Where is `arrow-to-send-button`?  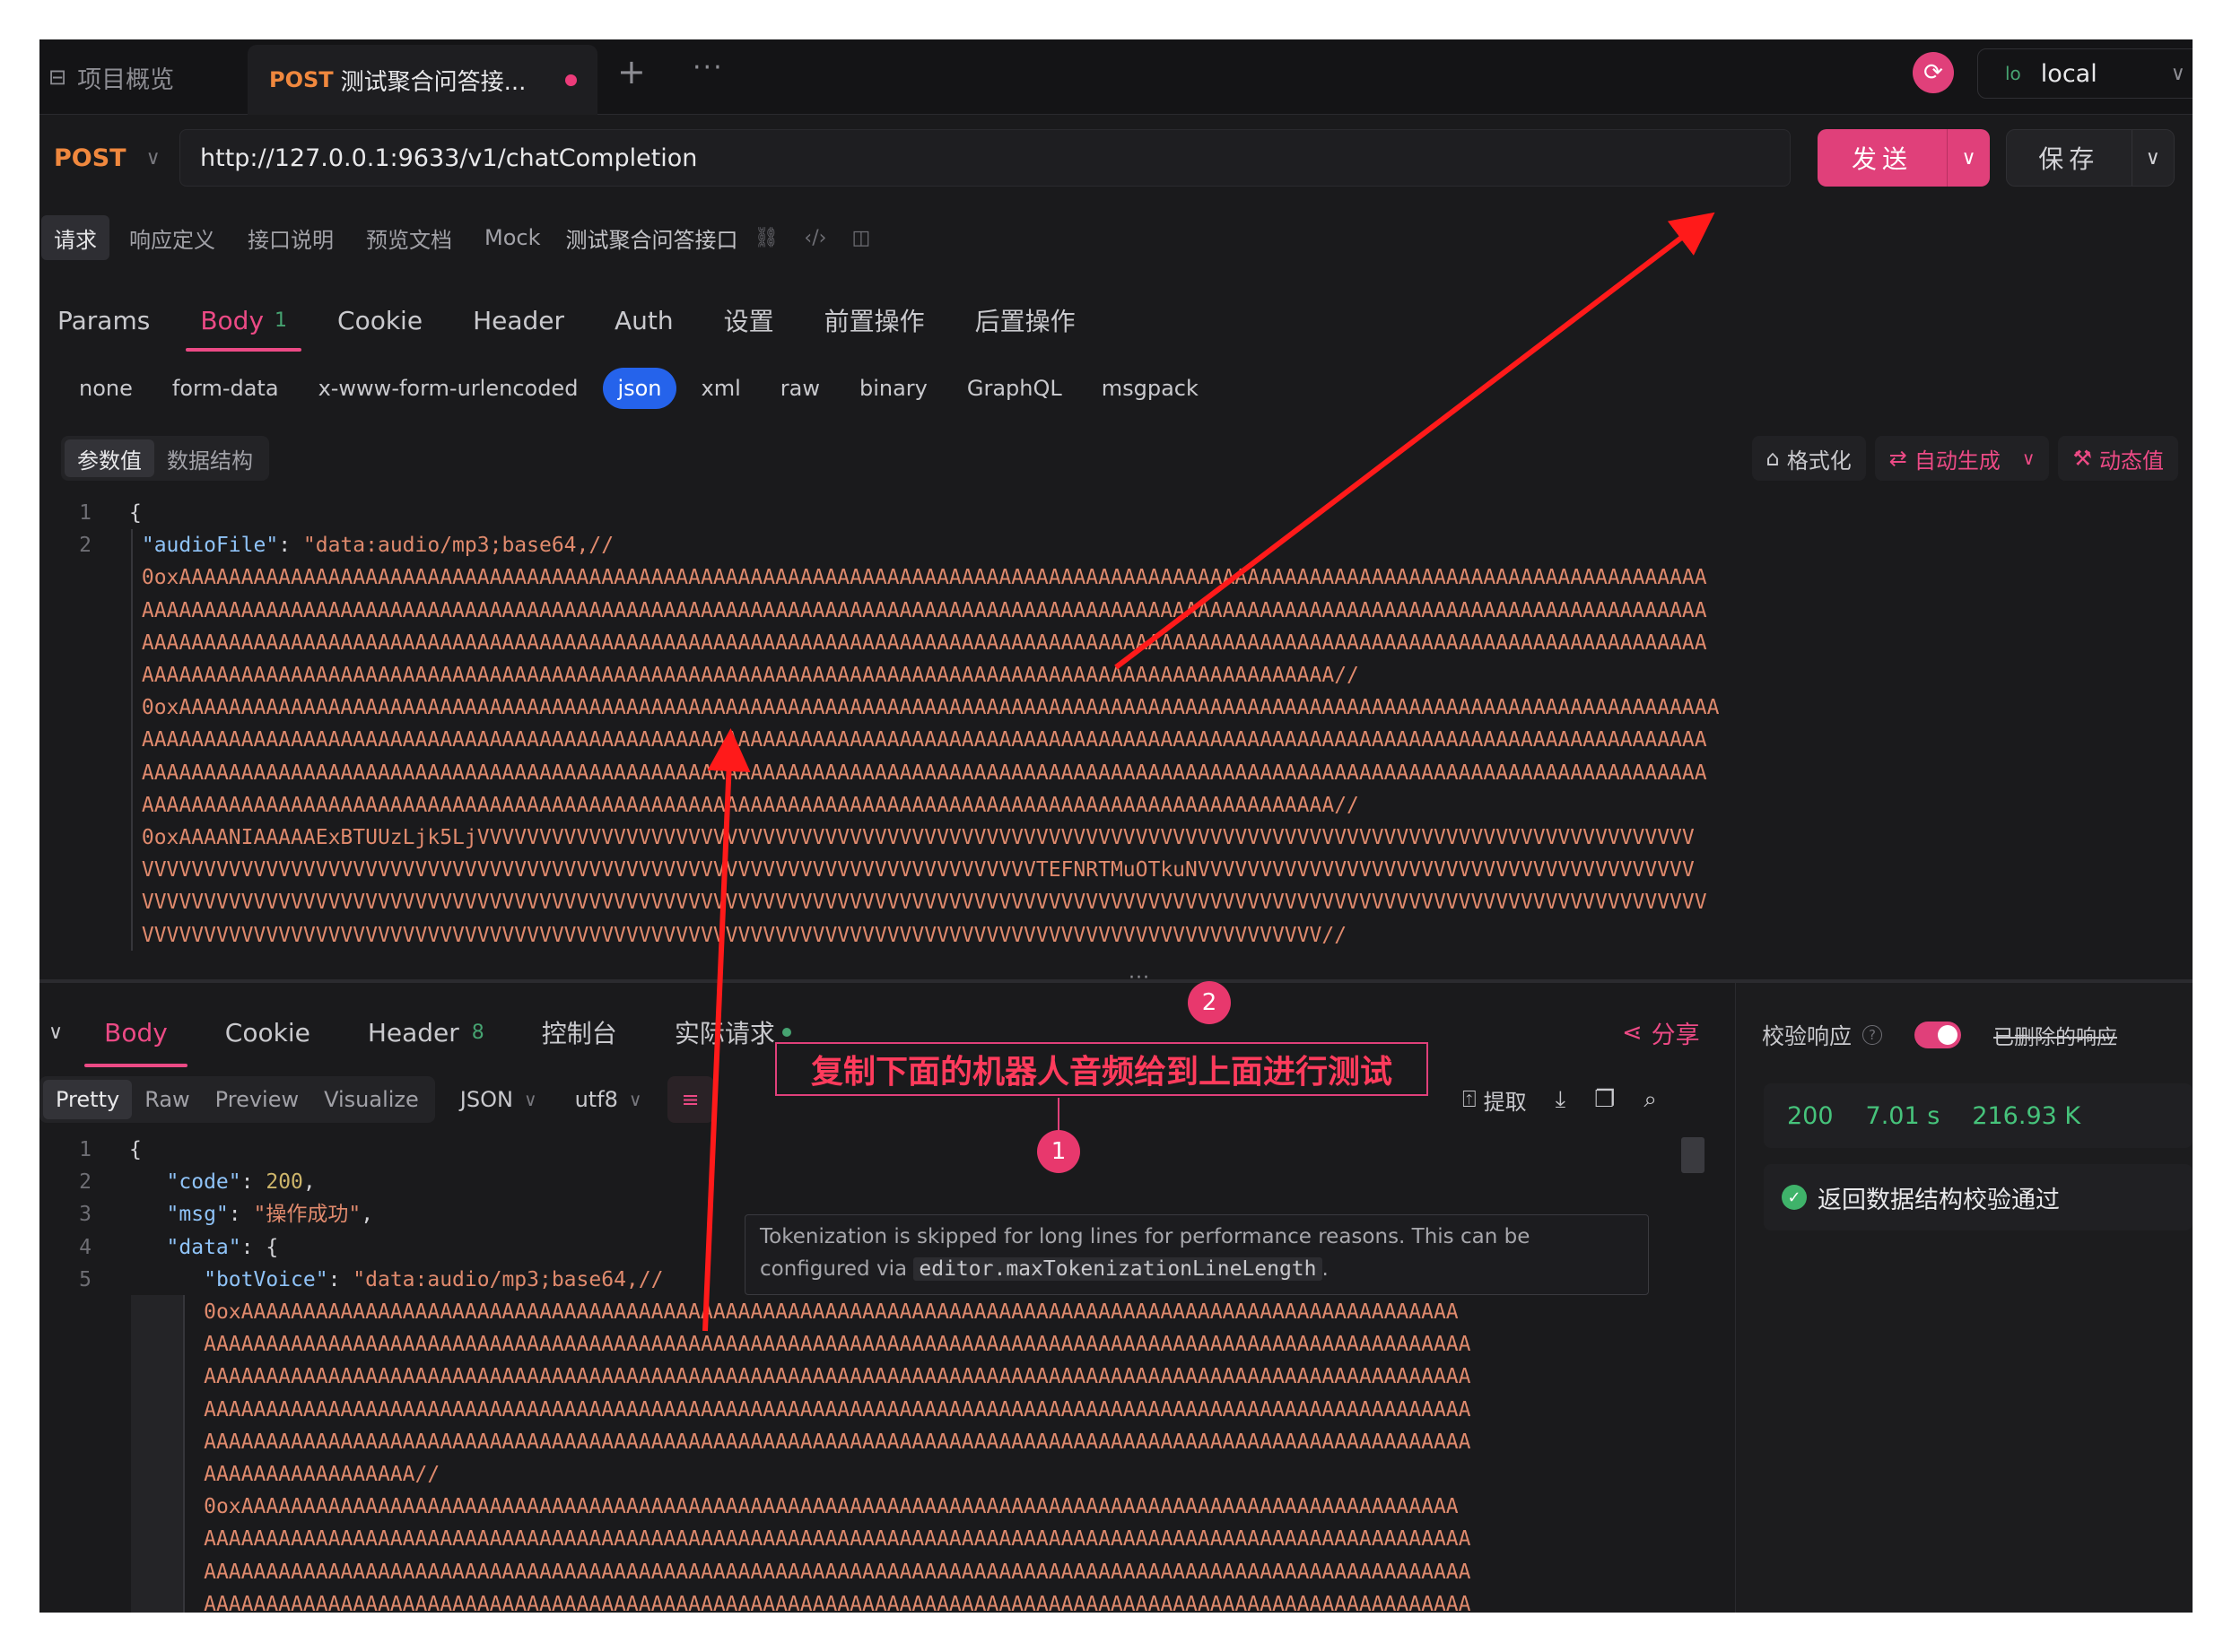
arrow-to-send-button is located at coordinates (1414, 441).